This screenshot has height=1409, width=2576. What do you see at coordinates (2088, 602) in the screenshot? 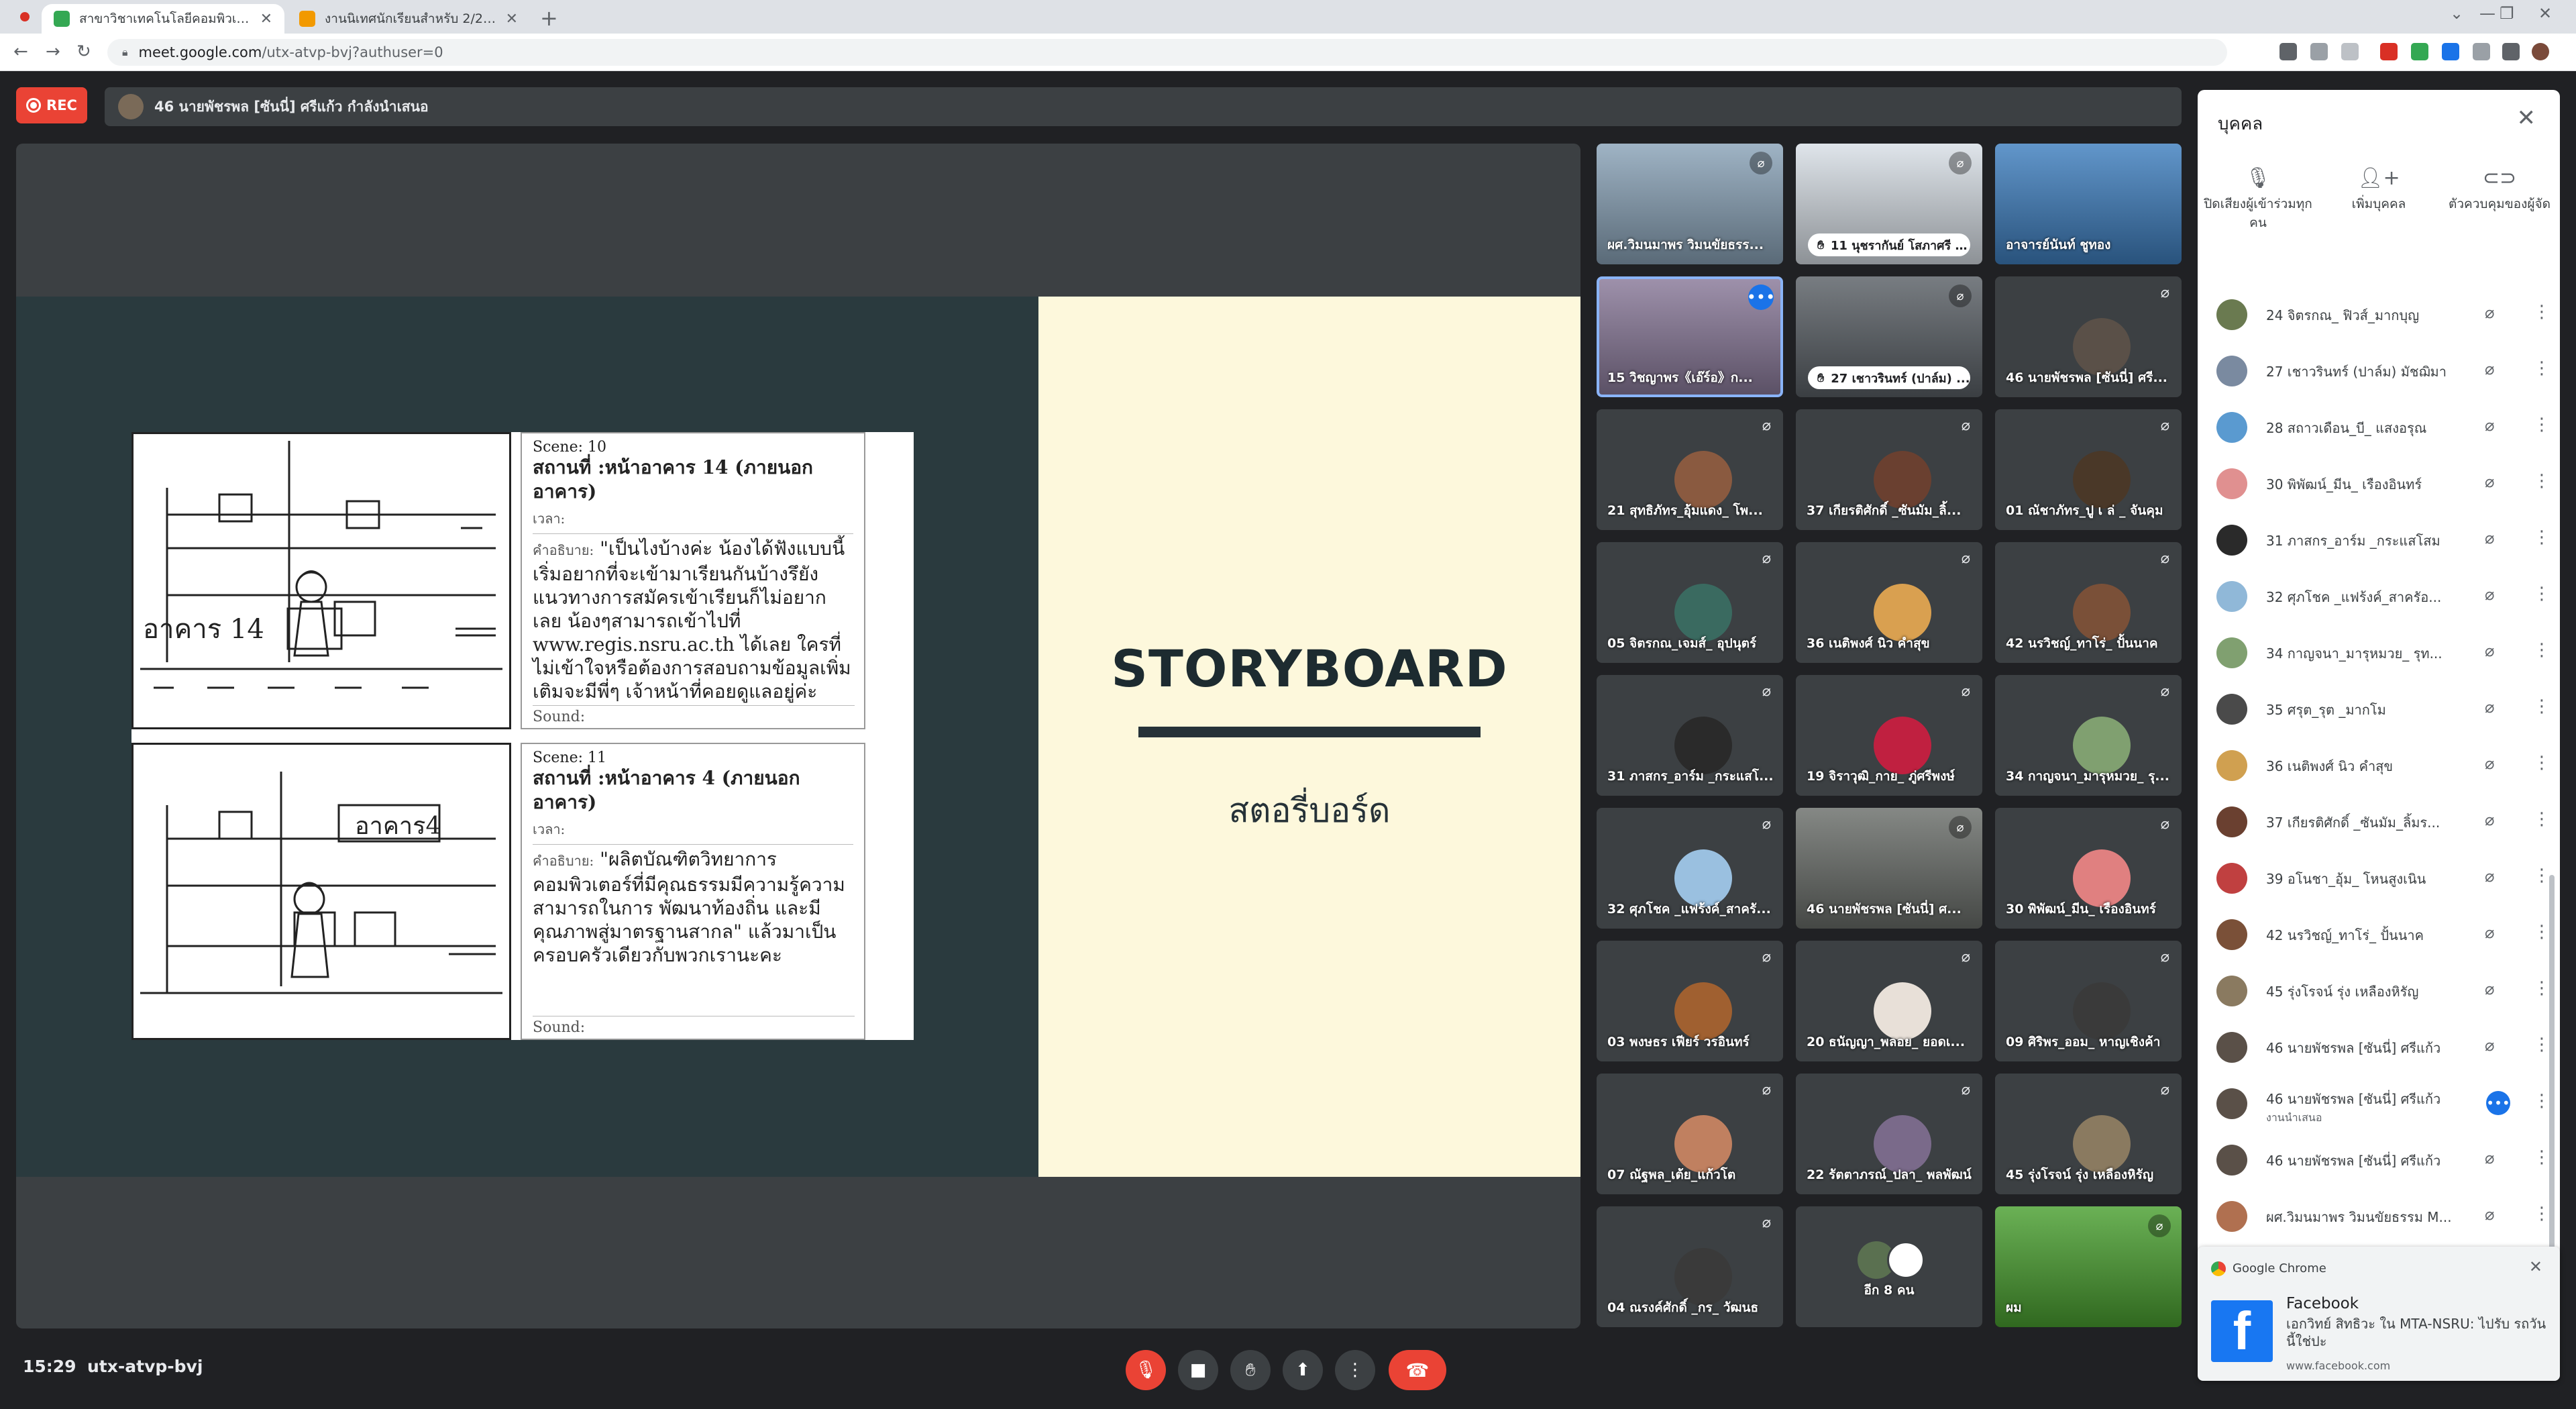
I see `participant-tile: ⌀ 42 นรวิชญ์_ทาโร่_ ปั้นนาค` at bounding box center [2088, 602].